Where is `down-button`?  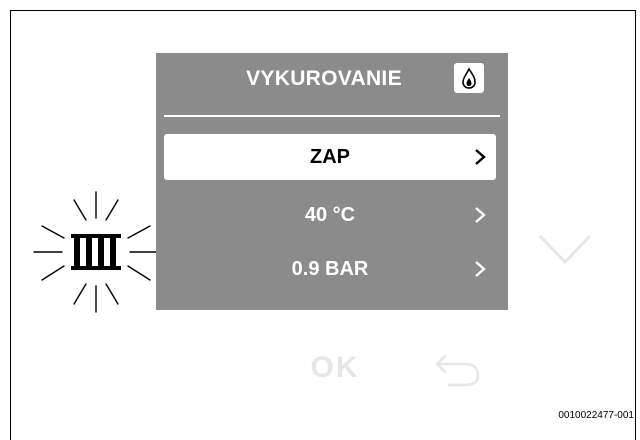 down-button is located at coordinates (565, 250).